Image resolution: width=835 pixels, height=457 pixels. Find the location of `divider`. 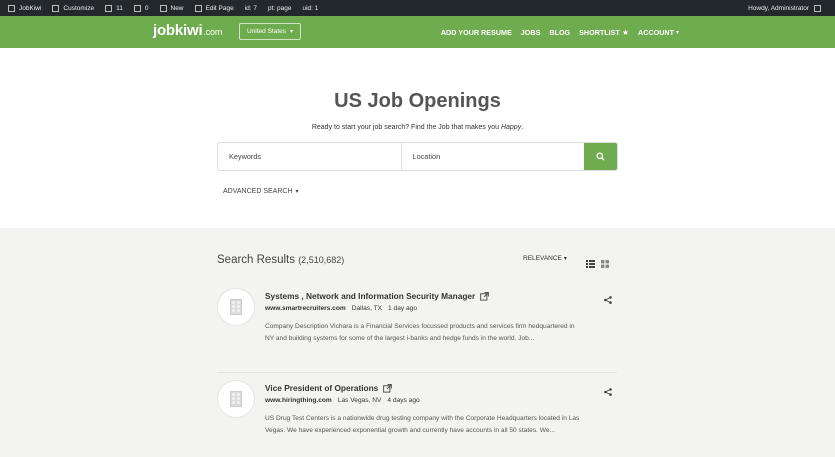

divider is located at coordinates (417, 372).